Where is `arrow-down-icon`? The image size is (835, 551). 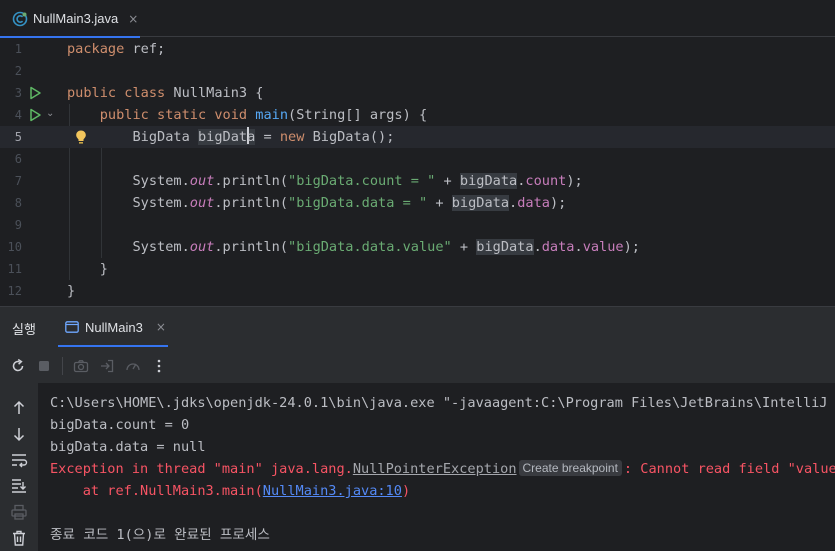 arrow-down-icon is located at coordinates (19, 434).